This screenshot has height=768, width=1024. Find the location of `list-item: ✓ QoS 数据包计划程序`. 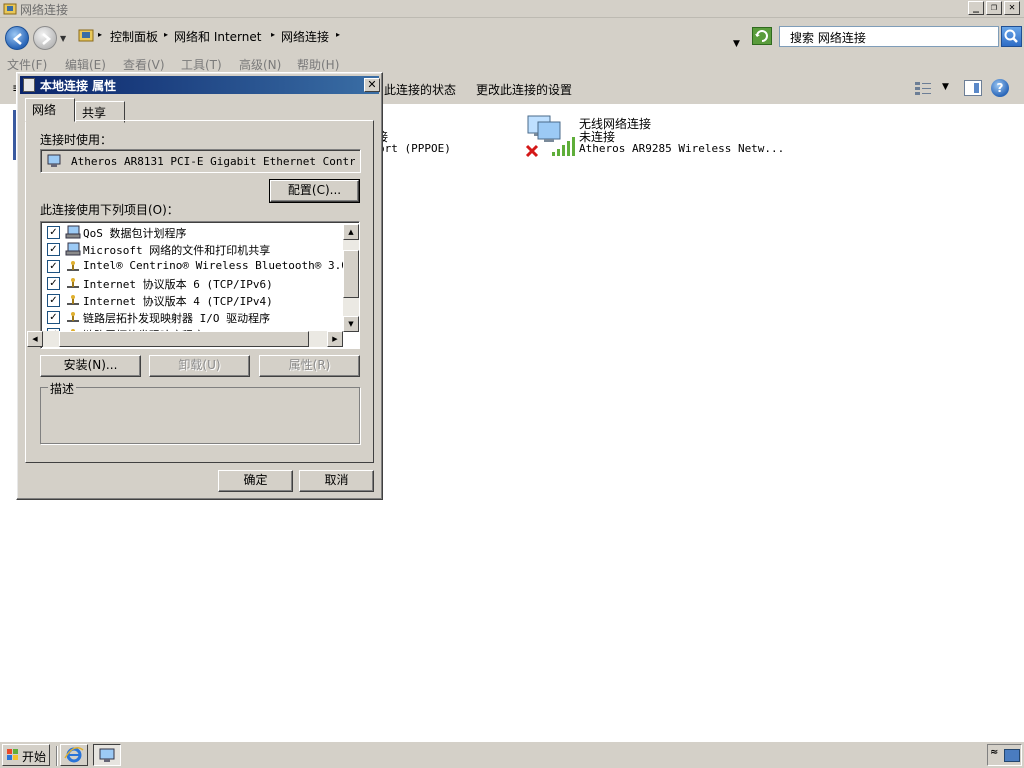

list-item: ✓ QoS 数据包计划程序 is located at coordinates (192, 232).